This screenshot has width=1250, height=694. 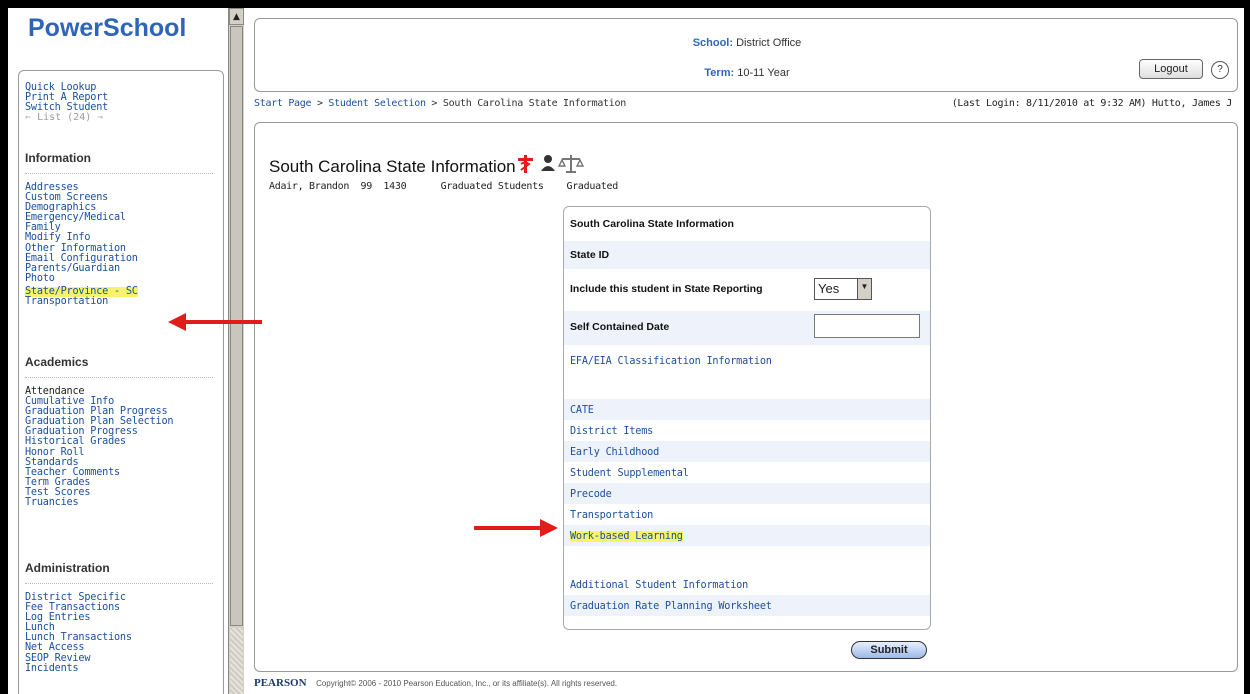 I want to click on scroll-thumb, so click(x=236, y=326).